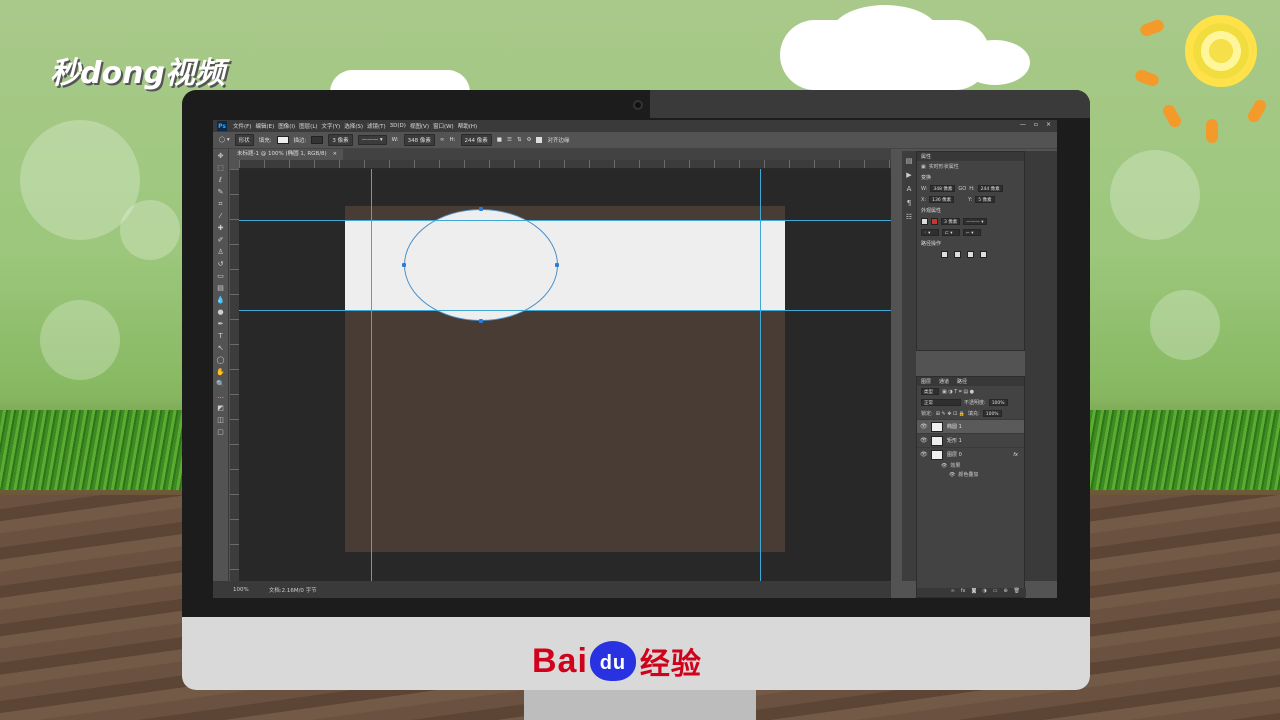 The height and width of the screenshot is (720, 1280). Describe the element at coordinates (970, 254) in the screenshot. I see `intersect-shape-icon` at that location.